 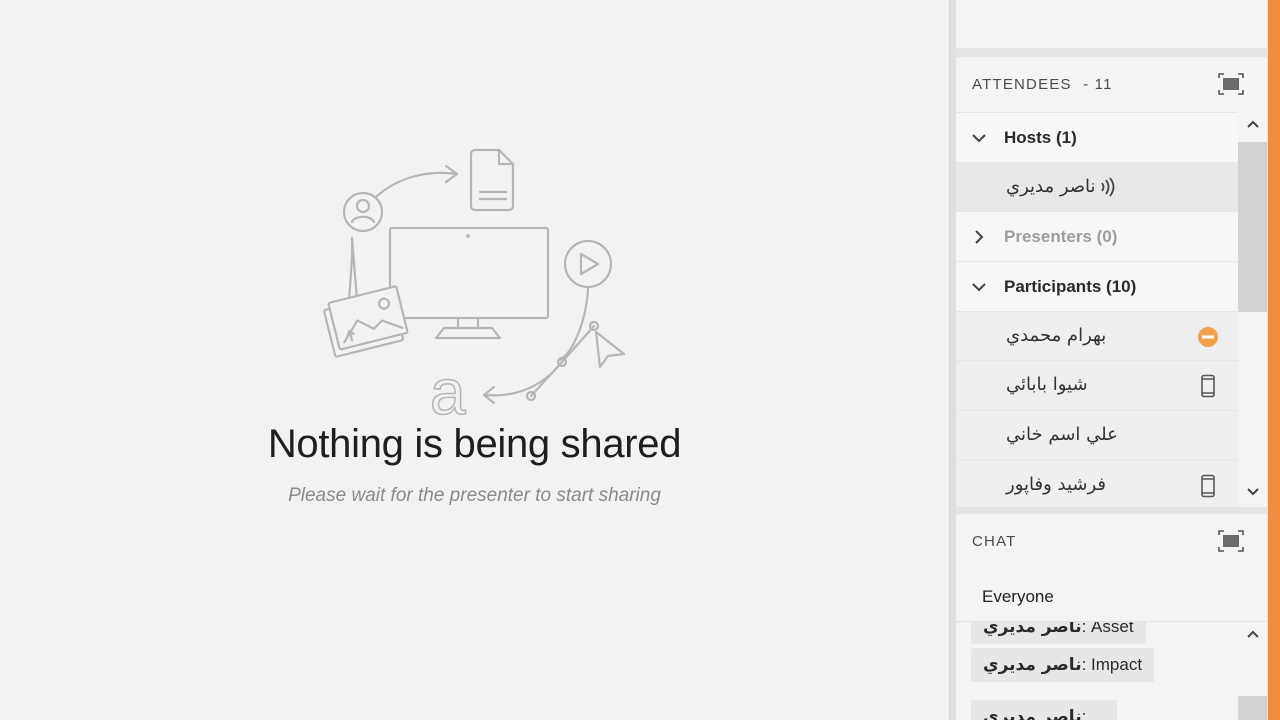 I want to click on speaking-icon, so click(x=1107, y=187).